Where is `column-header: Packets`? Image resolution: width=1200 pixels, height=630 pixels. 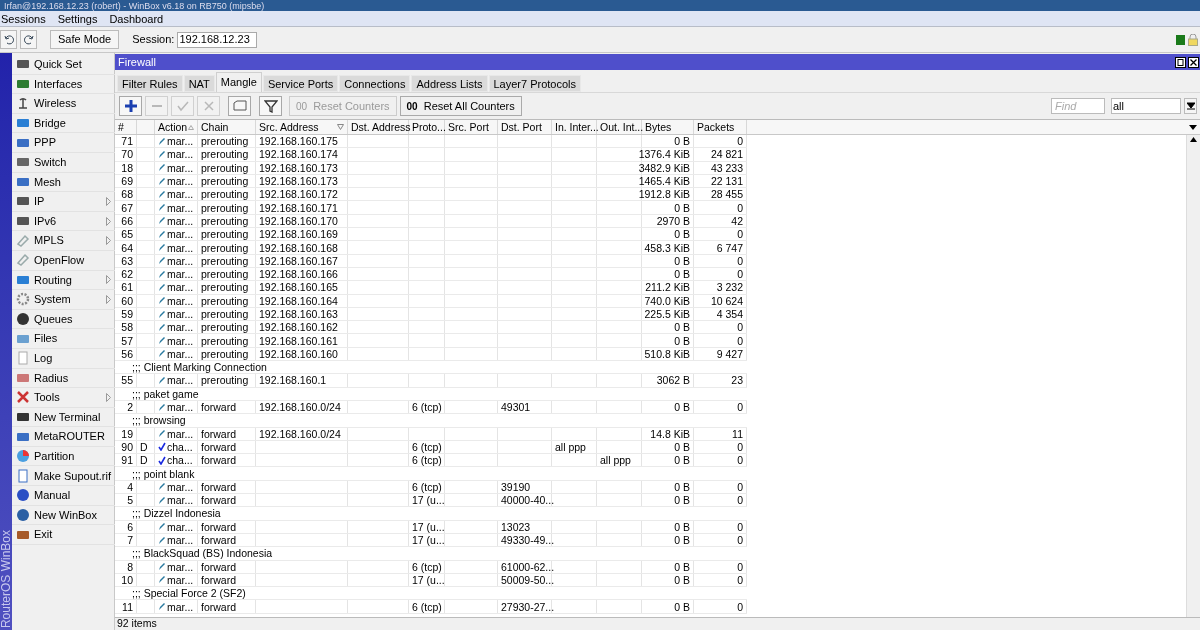
column-header: Packets is located at coordinates (720, 127).